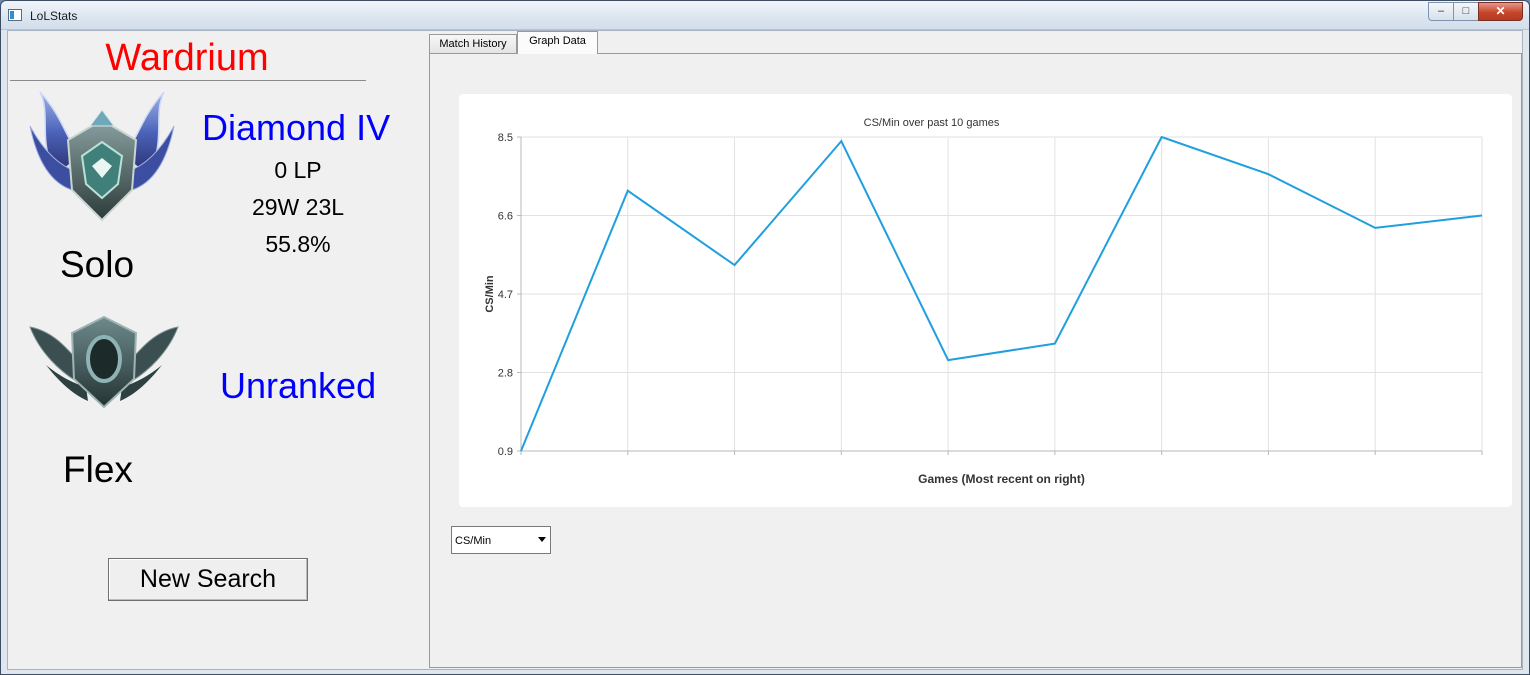 The image size is (1530, 675). Describe the element at coordinates (298, 385) in the screenshot. I see `flex-rank: Unranked` at that location.